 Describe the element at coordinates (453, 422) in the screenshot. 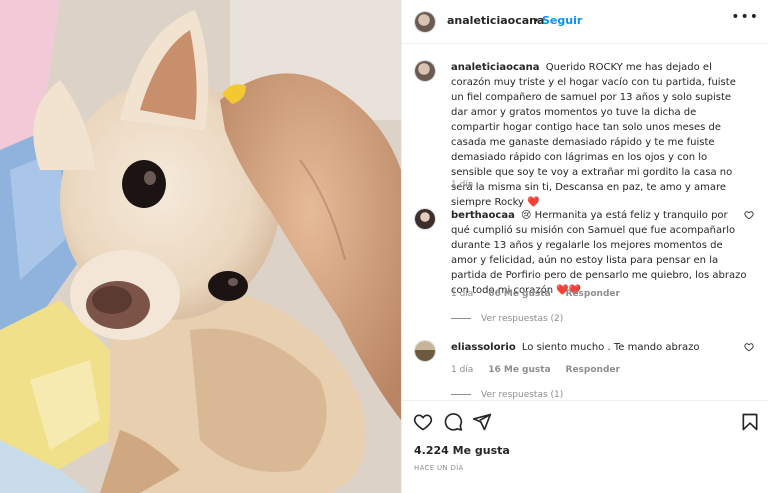

I see `comment-icon` at that location.